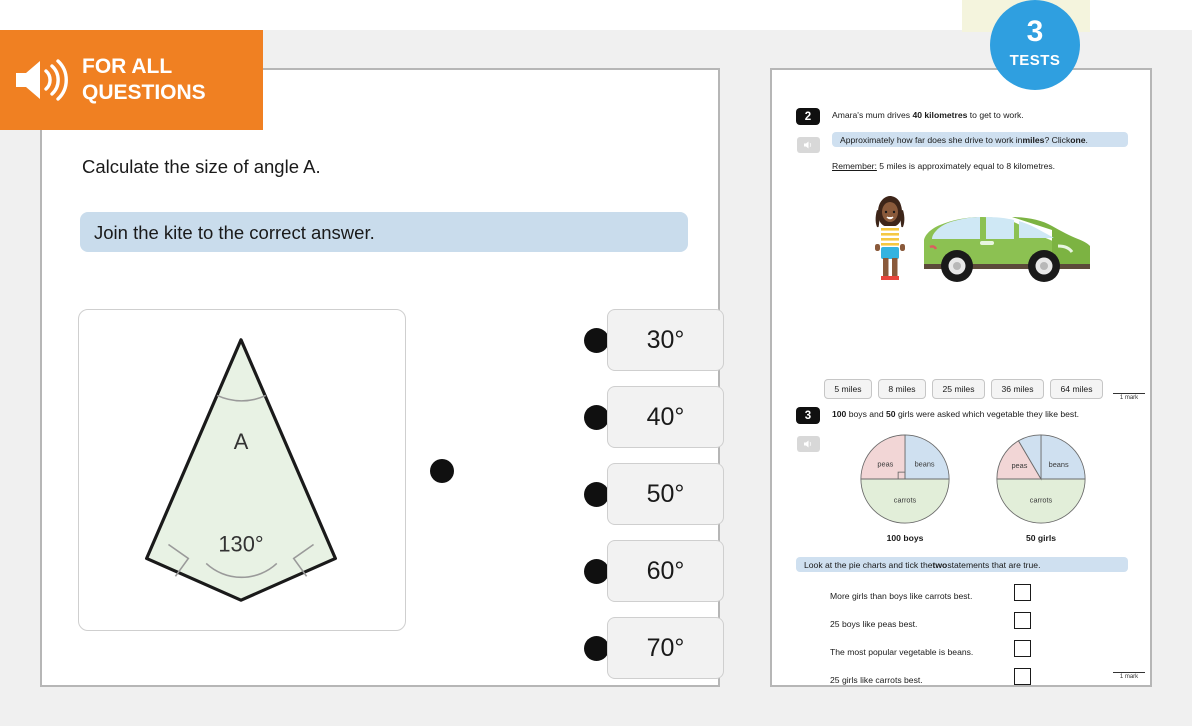 The image size is (1192, 726). Describe the element at coordinates (241, 441) in the screenshot. I see `svg-text: A` at that location.